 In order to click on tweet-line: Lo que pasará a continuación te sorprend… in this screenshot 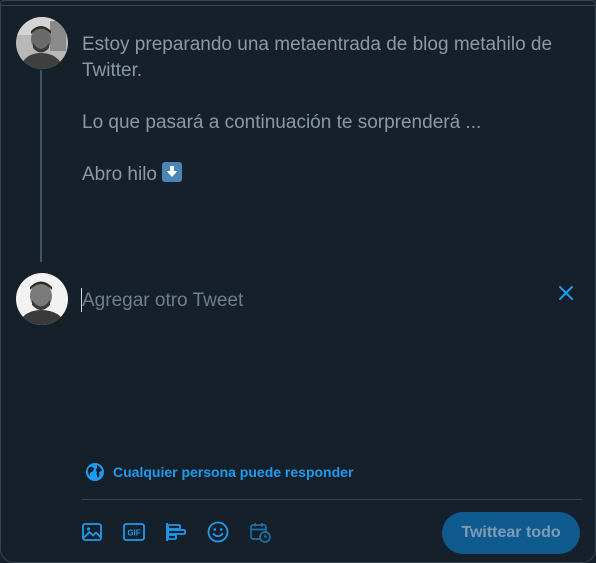, I will do `click(282, 122)`.